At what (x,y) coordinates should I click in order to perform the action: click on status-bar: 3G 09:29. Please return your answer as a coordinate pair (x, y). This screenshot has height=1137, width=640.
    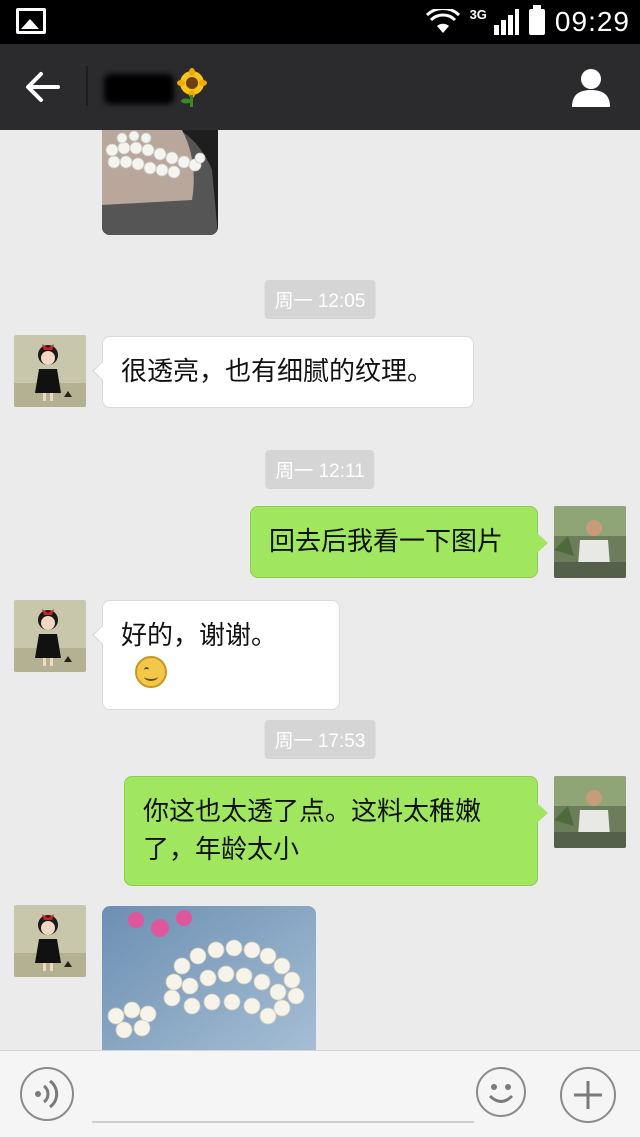
    Looking at the image, I should click on (320, 22).